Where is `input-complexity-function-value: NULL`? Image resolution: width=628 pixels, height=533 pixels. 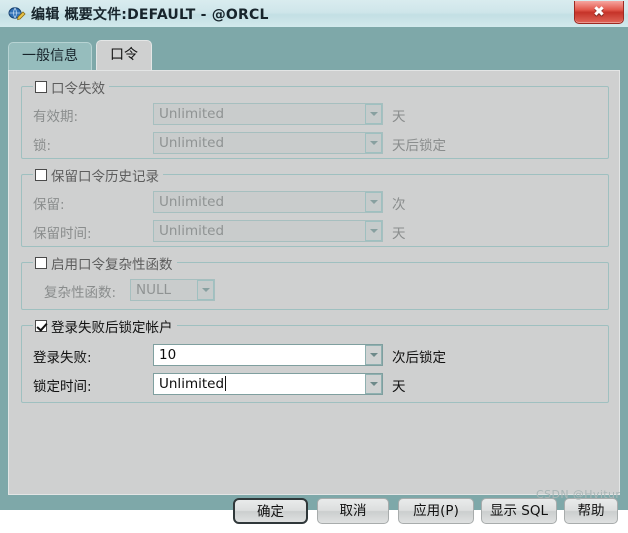
input-complexity-function-value: NULL is located at coordinates (154, 290).